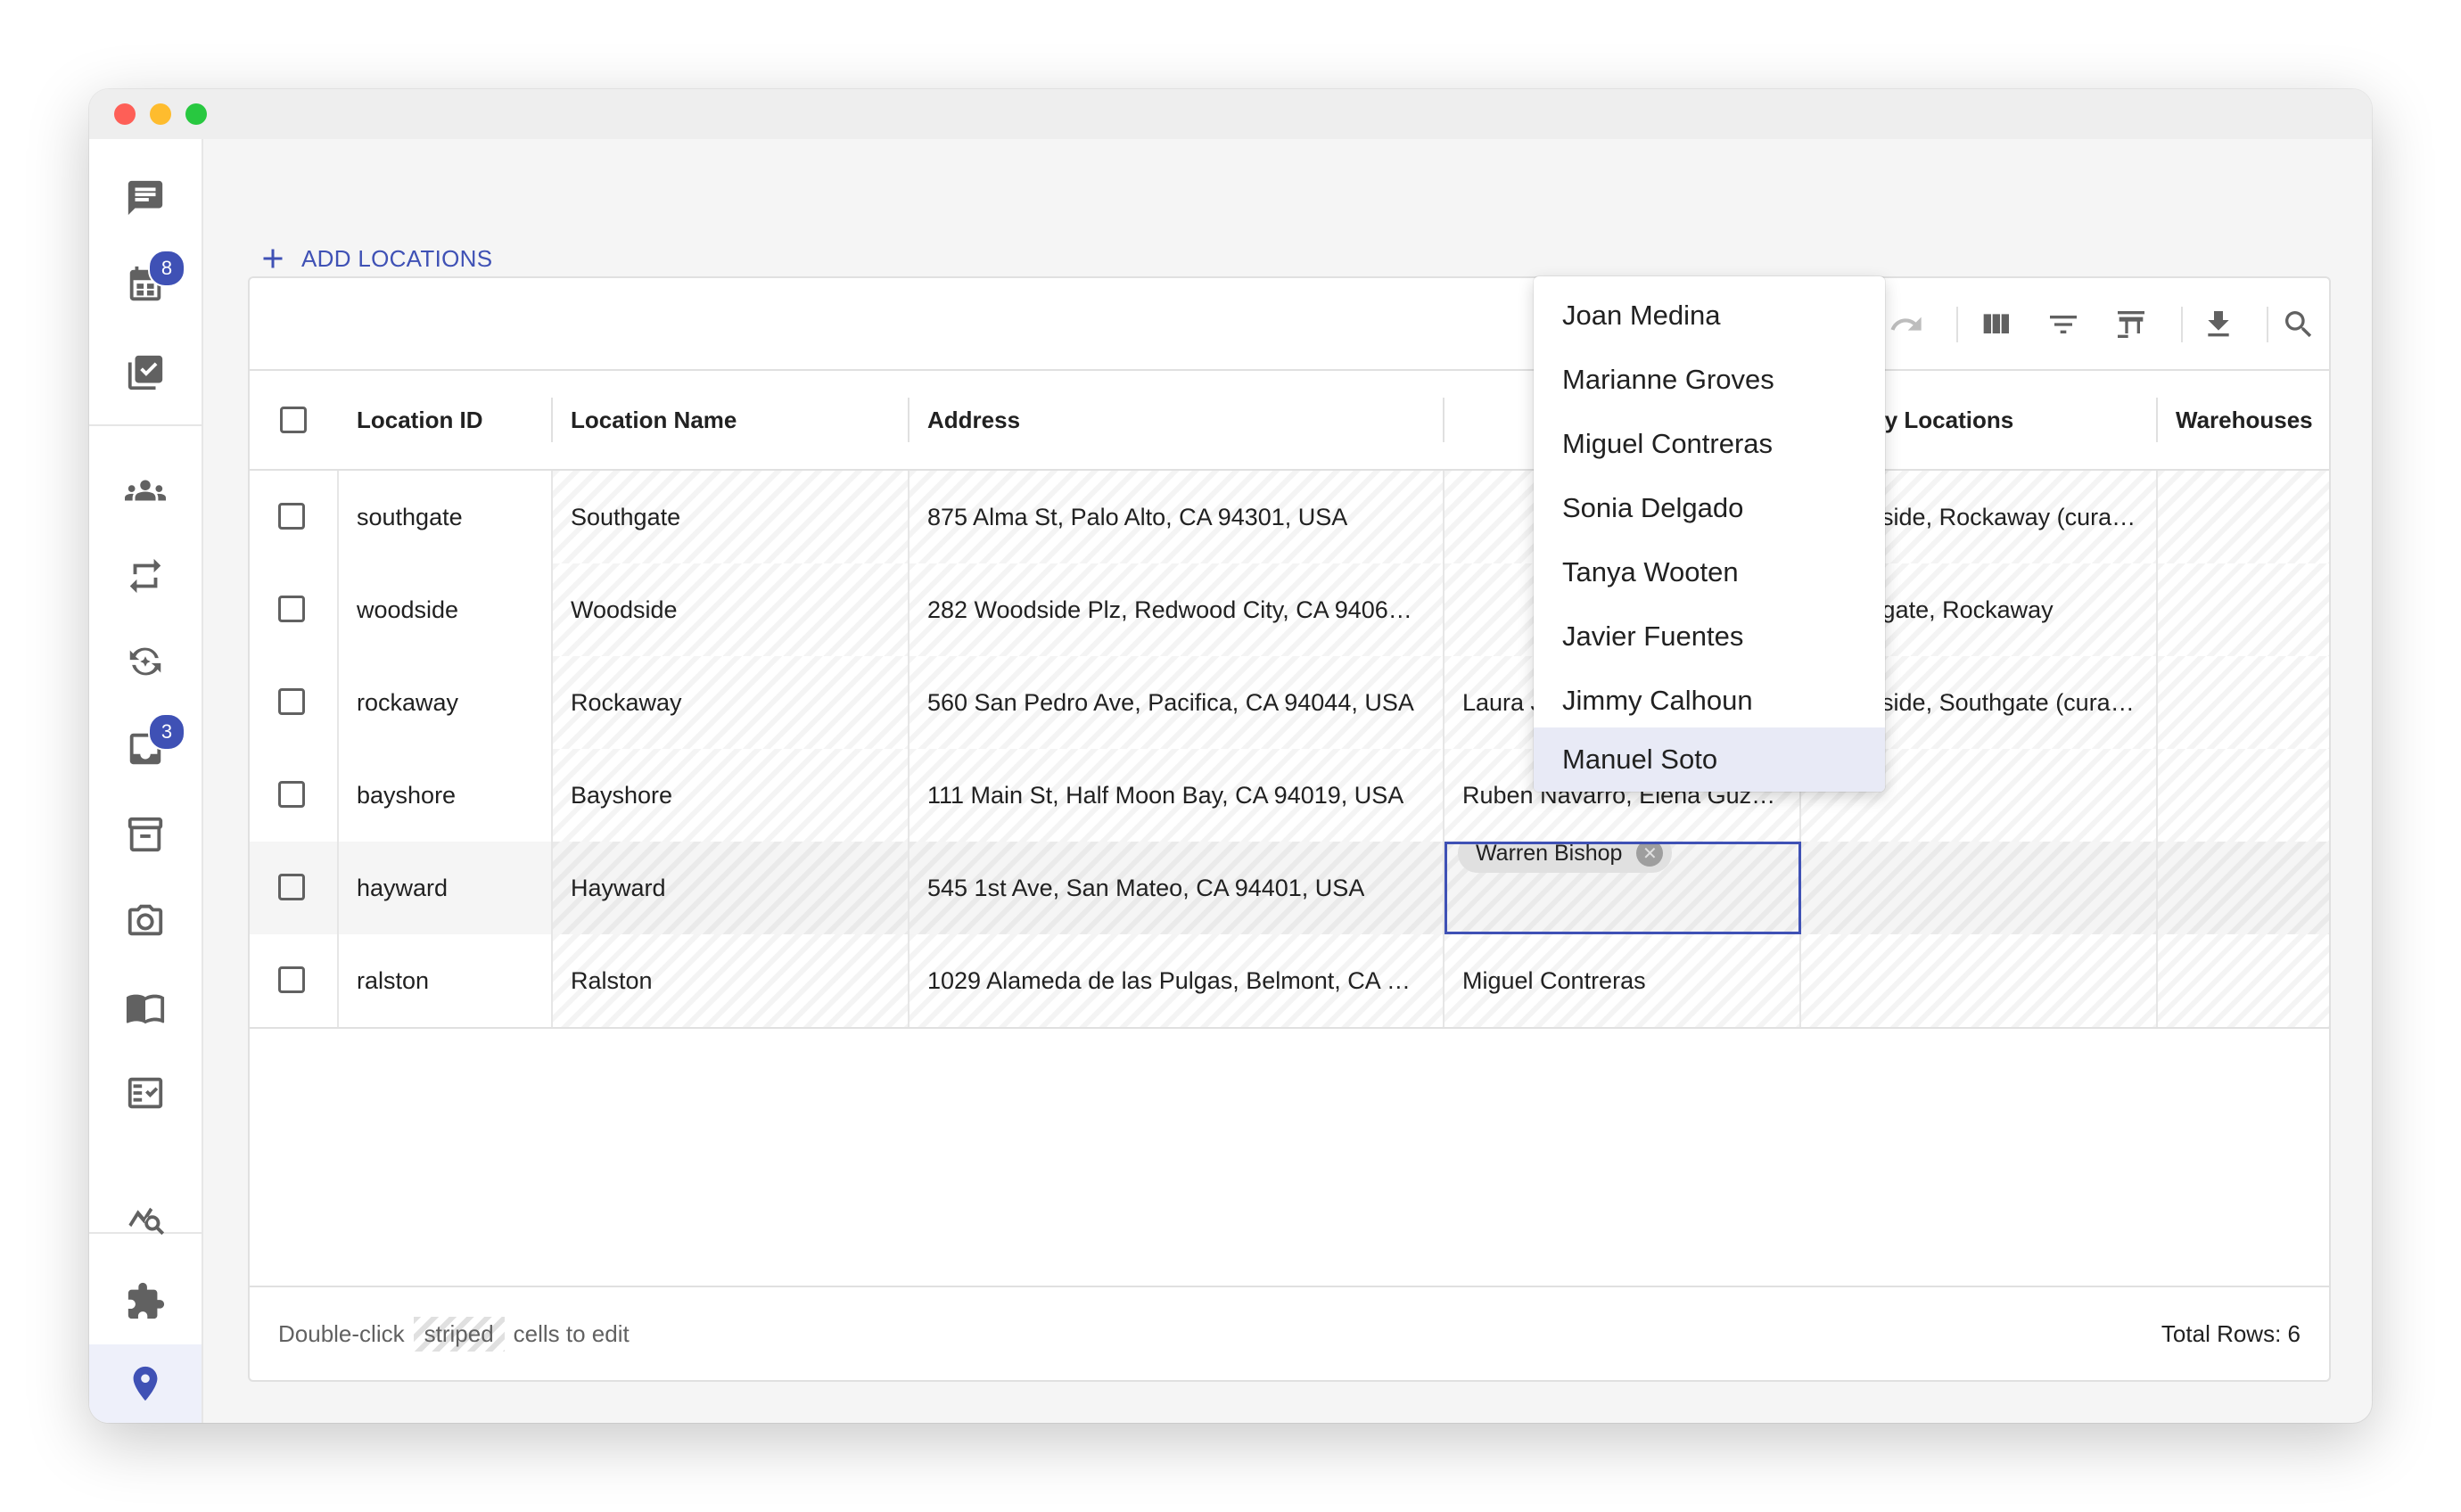  I want to click on sidebar: 8 3, so click(146, 781).